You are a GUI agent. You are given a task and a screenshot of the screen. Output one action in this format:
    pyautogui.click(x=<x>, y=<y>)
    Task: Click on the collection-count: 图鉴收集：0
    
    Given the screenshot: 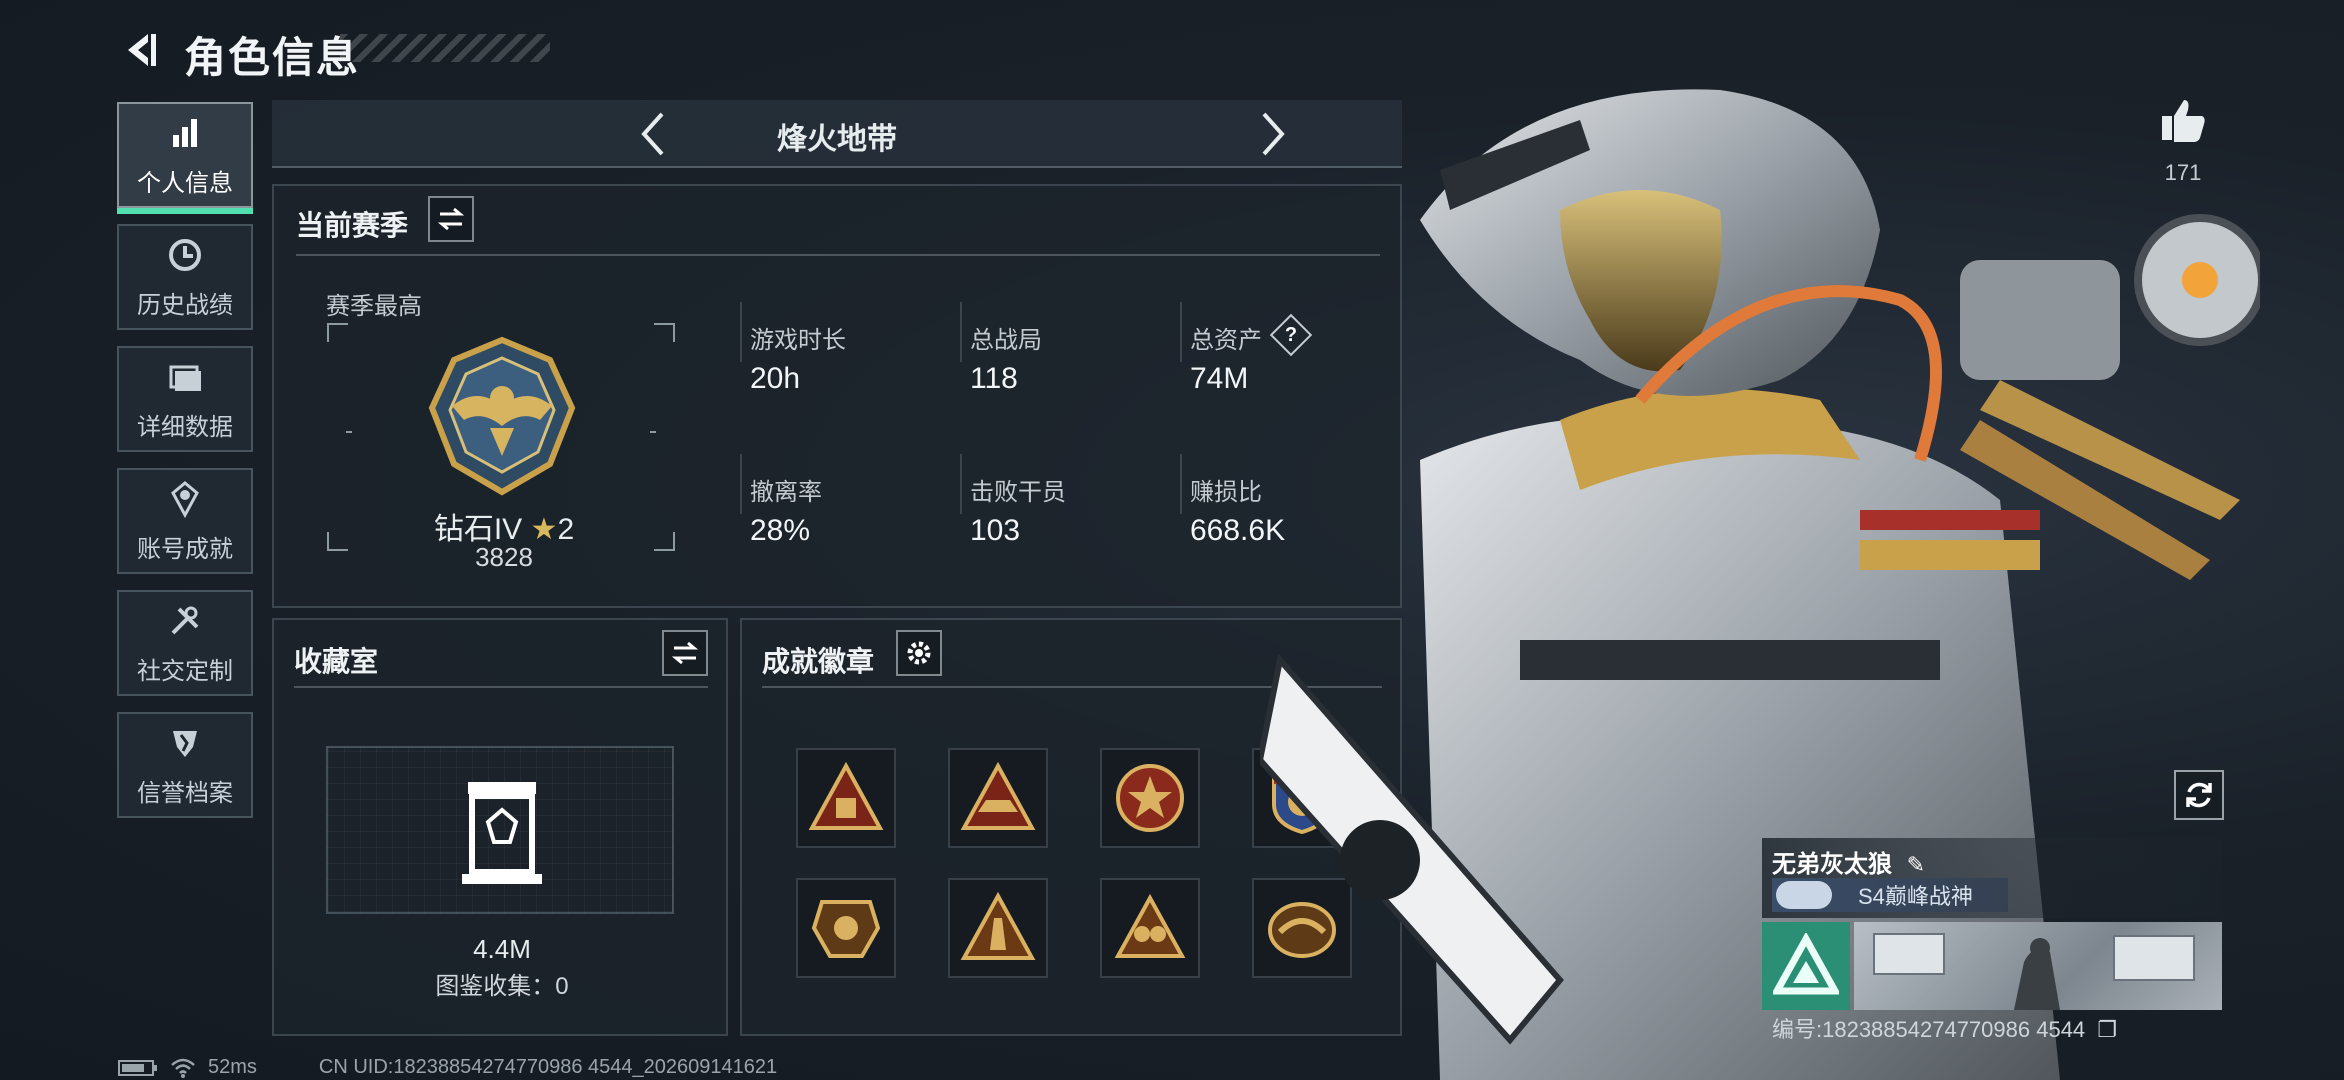 What is the action you would take?
    pyautogui.click(x=502, y=986)
    